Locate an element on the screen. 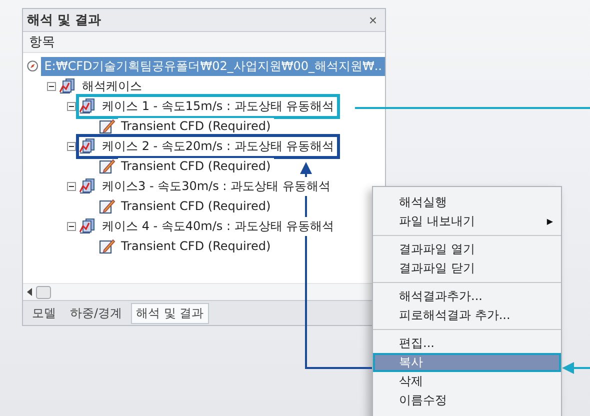  tab: 해석 및 결과 is located at coordinates (170, 313).